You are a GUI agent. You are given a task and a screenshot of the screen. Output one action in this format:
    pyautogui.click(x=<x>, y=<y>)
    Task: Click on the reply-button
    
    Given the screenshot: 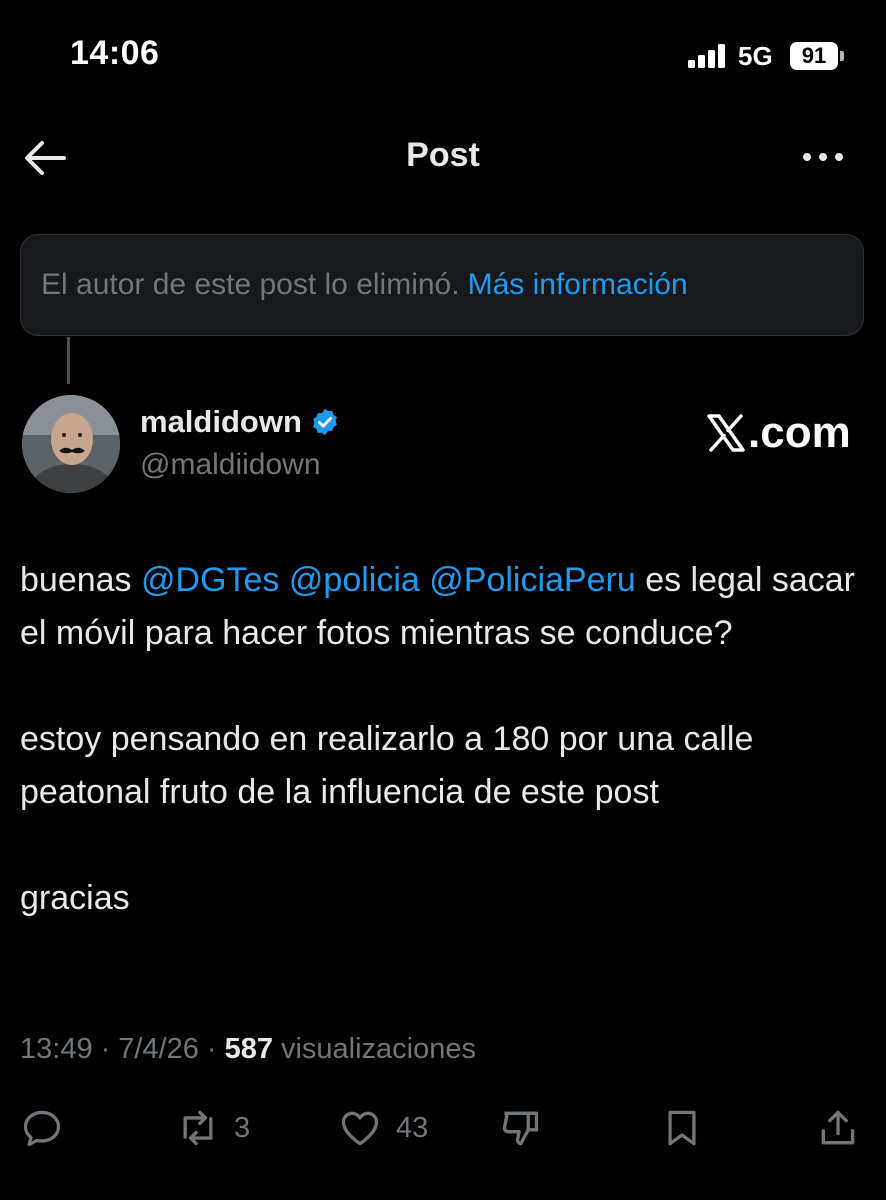 What is the action you would take?
    pyautogui.click(x=42, y=1128)
    